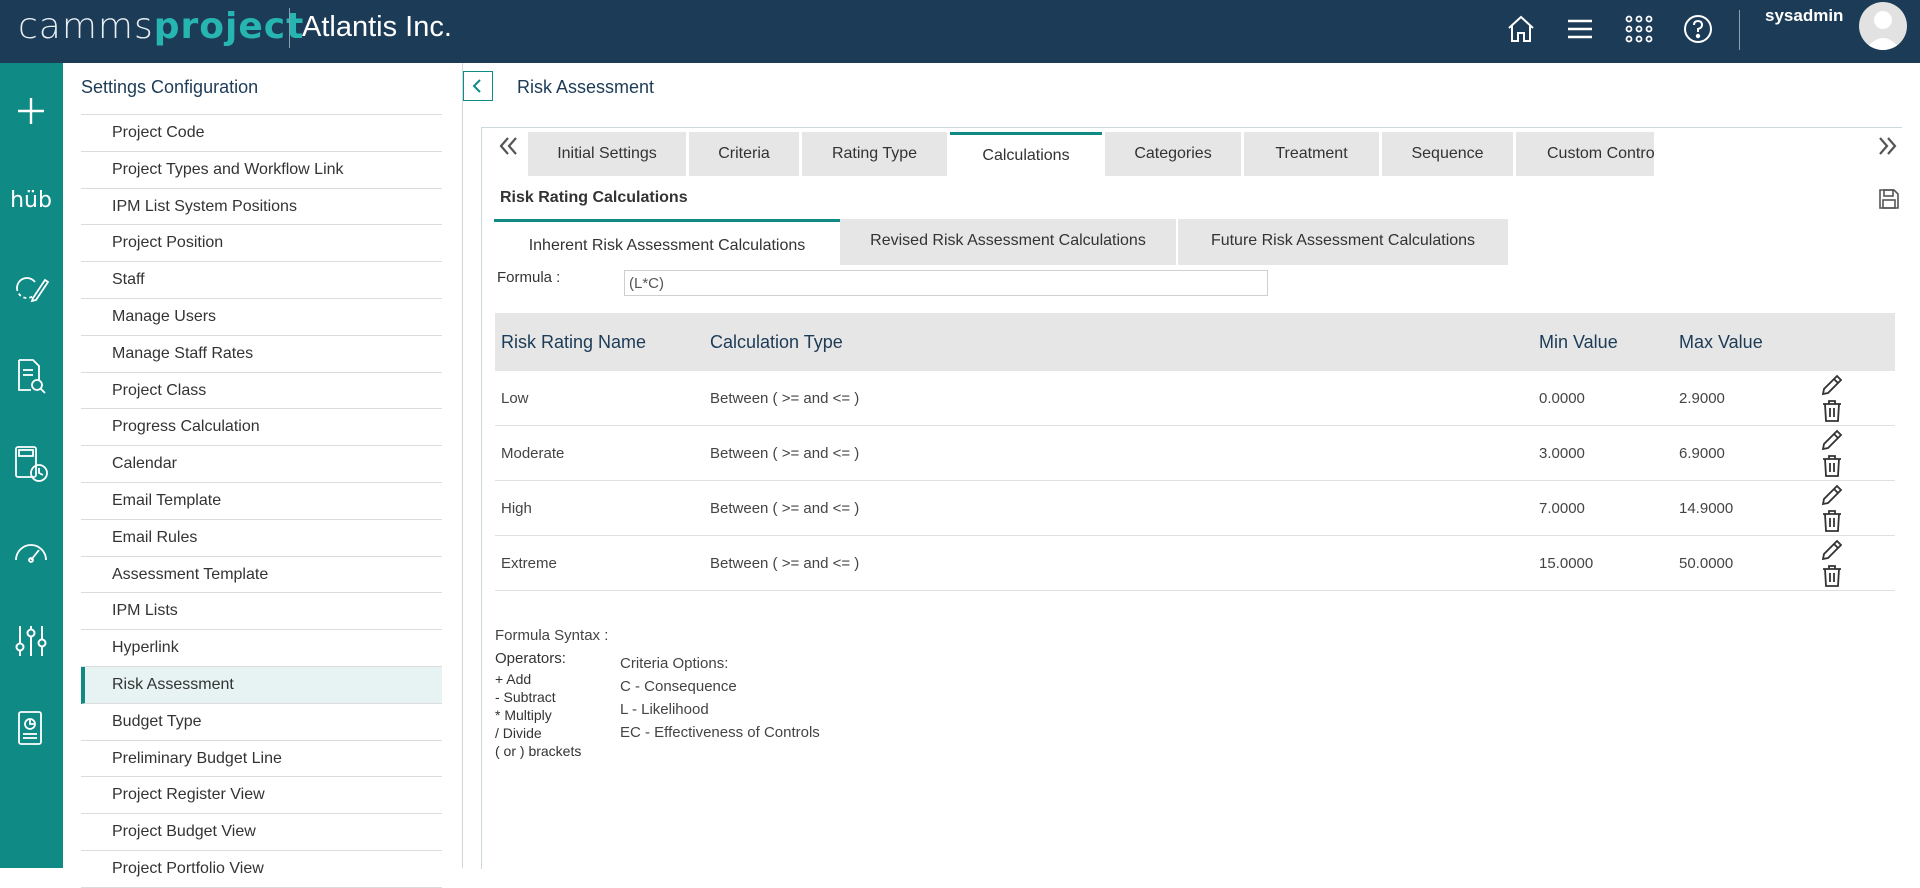 This screenshot has width=1920, height=888. Describe the element at coordinates (720, 732) in the screenshot. I see `criteria-item: EC - Effectiveness of Controls` at that location.